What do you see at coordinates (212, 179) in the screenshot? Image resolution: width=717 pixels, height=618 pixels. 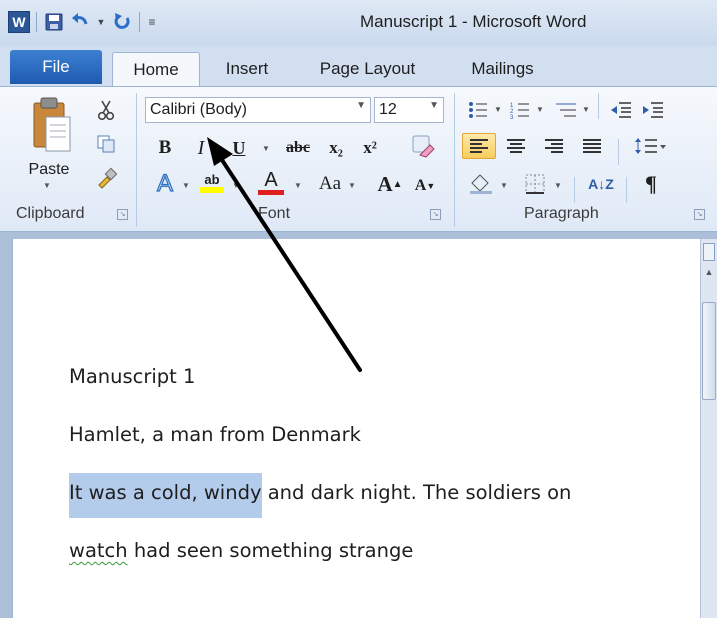 I see `highlight-glyph: ab` at bounding box center [212, 179].